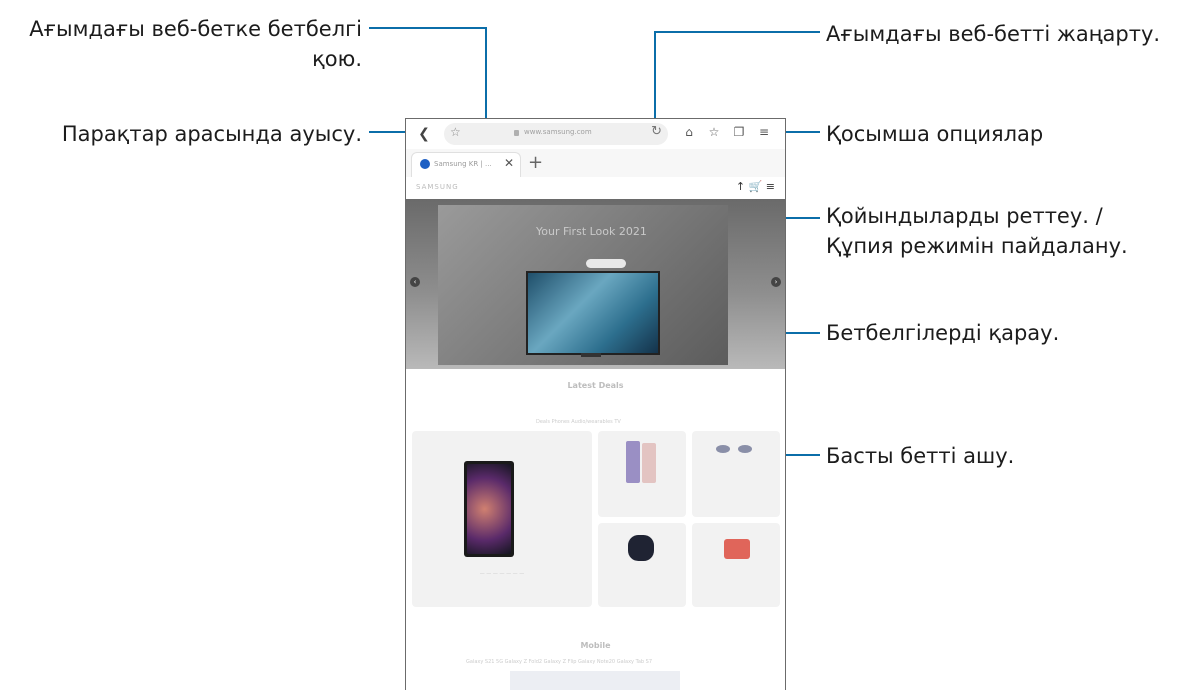 This screenshot has height=690, width=1178. I want to click on callout-more-options: Қосымша опциялар, so click(935, 134).